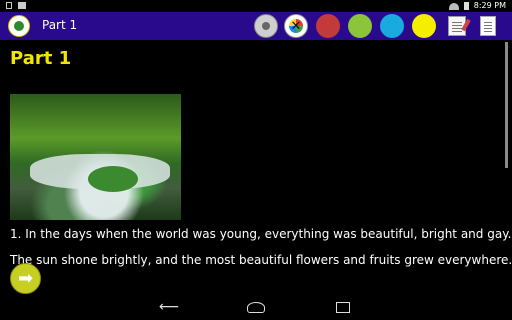 This screenshot has width=512, height=320. I want to click on download-notification-icon, so click(22, 5).